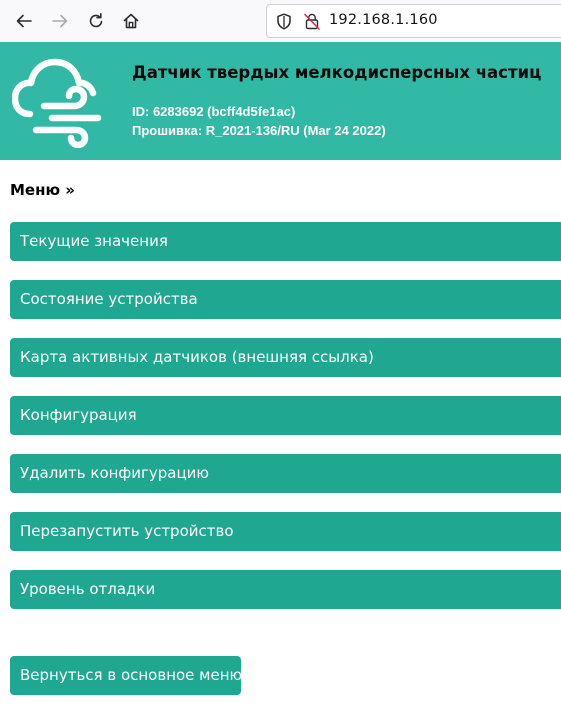 Image resolution: width=561 pixels, height=717 pixels. I want to click on shield-icon, so click(284, 21).